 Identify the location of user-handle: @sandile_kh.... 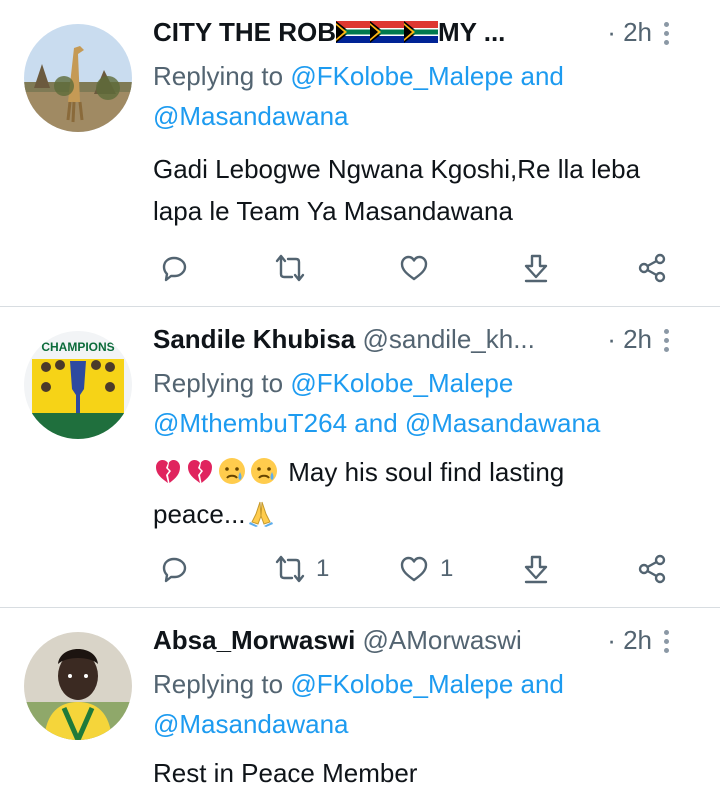
(449, 339).